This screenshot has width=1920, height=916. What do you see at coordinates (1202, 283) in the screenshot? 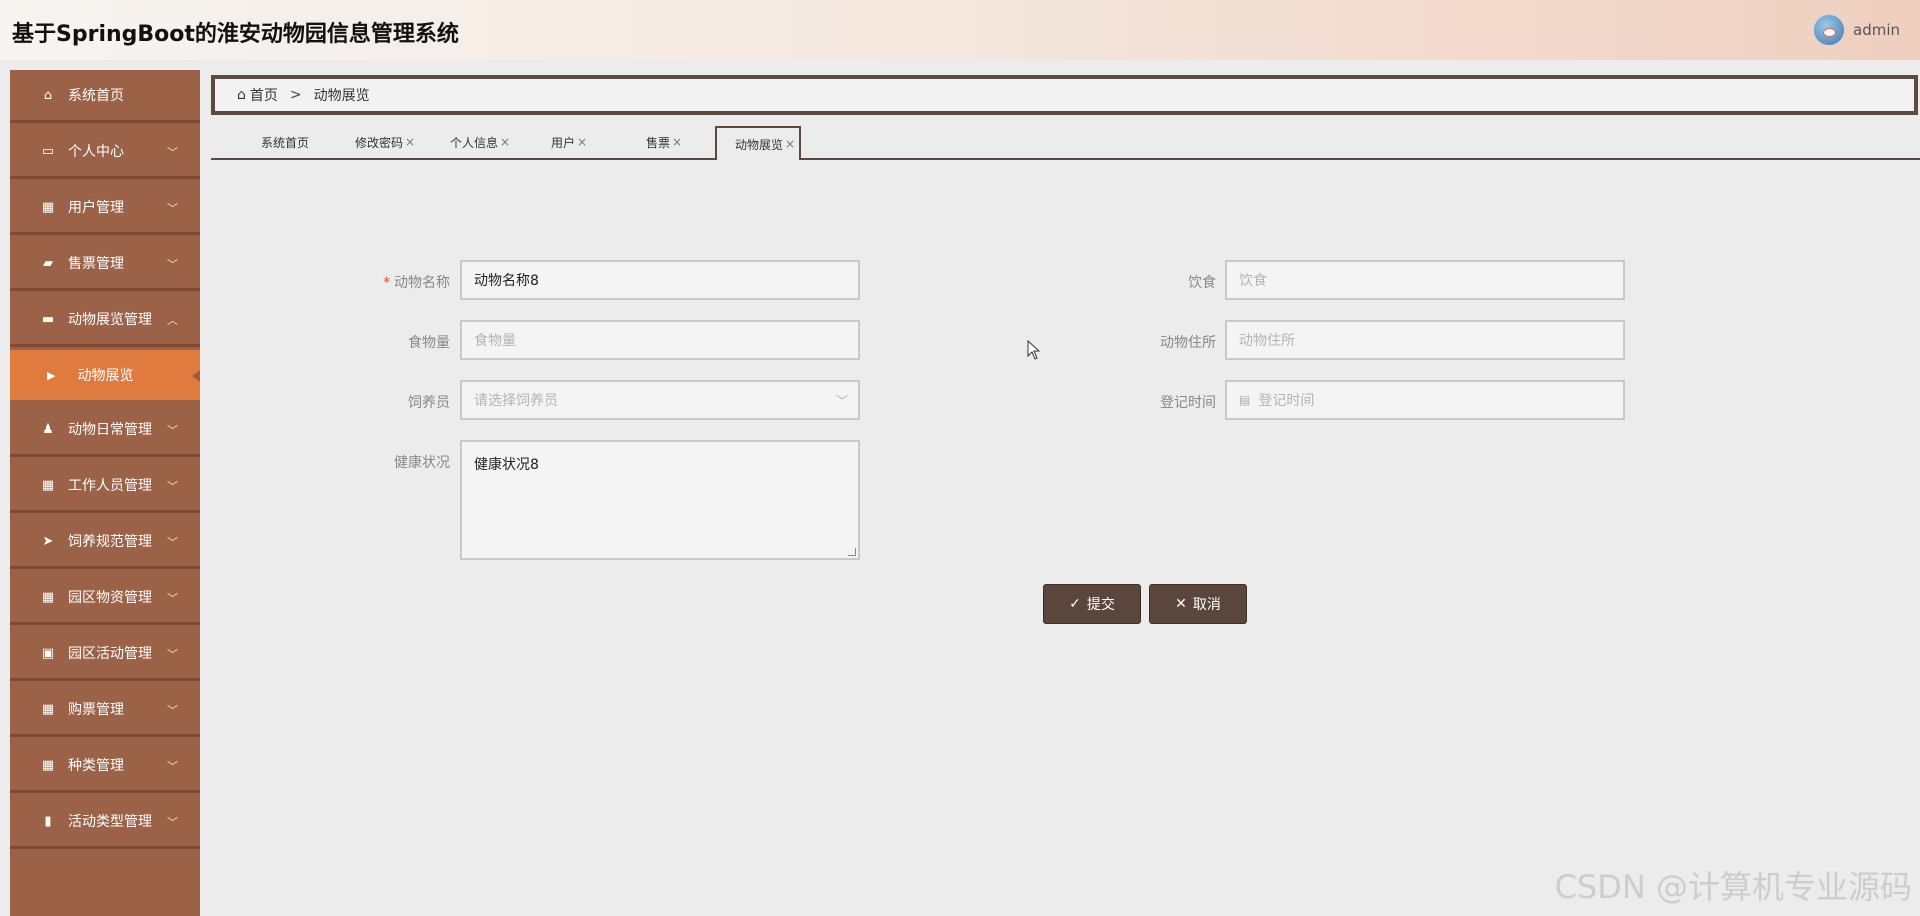
I see `diet-label: 饮食` at bounding box center [1202, 283].